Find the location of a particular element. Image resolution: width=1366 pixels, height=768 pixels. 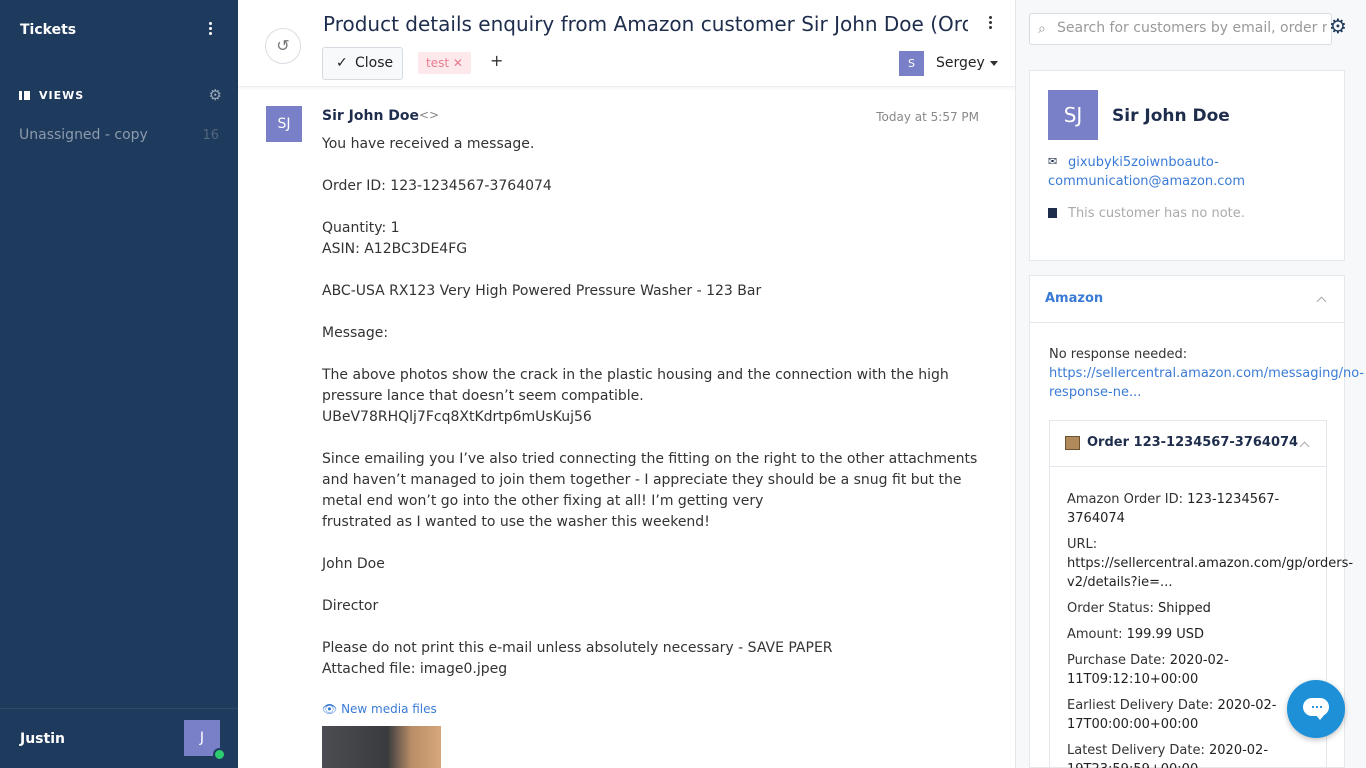

chat-widget-button is located at coordinates (1316, 709).